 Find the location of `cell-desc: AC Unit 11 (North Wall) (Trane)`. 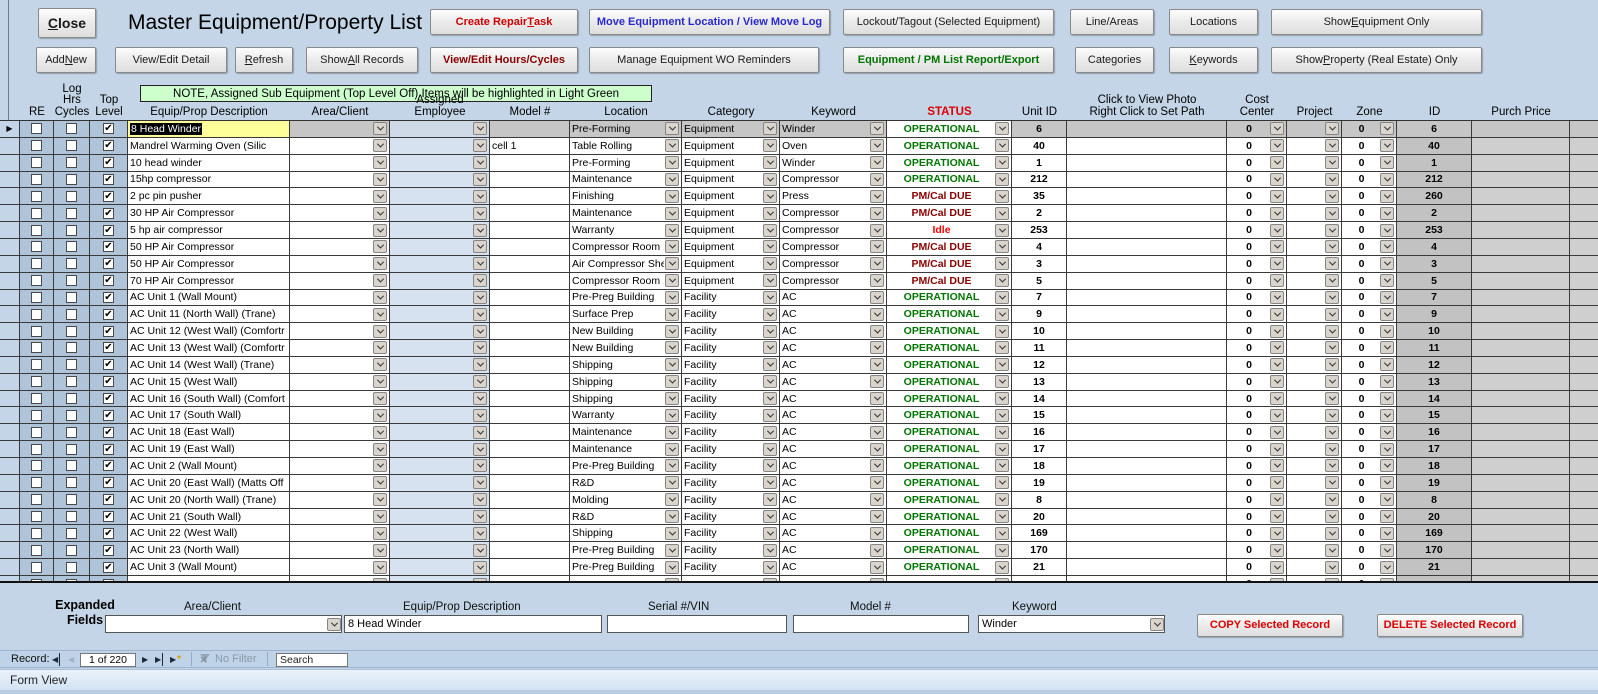

cell-desc: AC Unit 11 (North Wall) (Trane) is located at coordinates (209, 314).